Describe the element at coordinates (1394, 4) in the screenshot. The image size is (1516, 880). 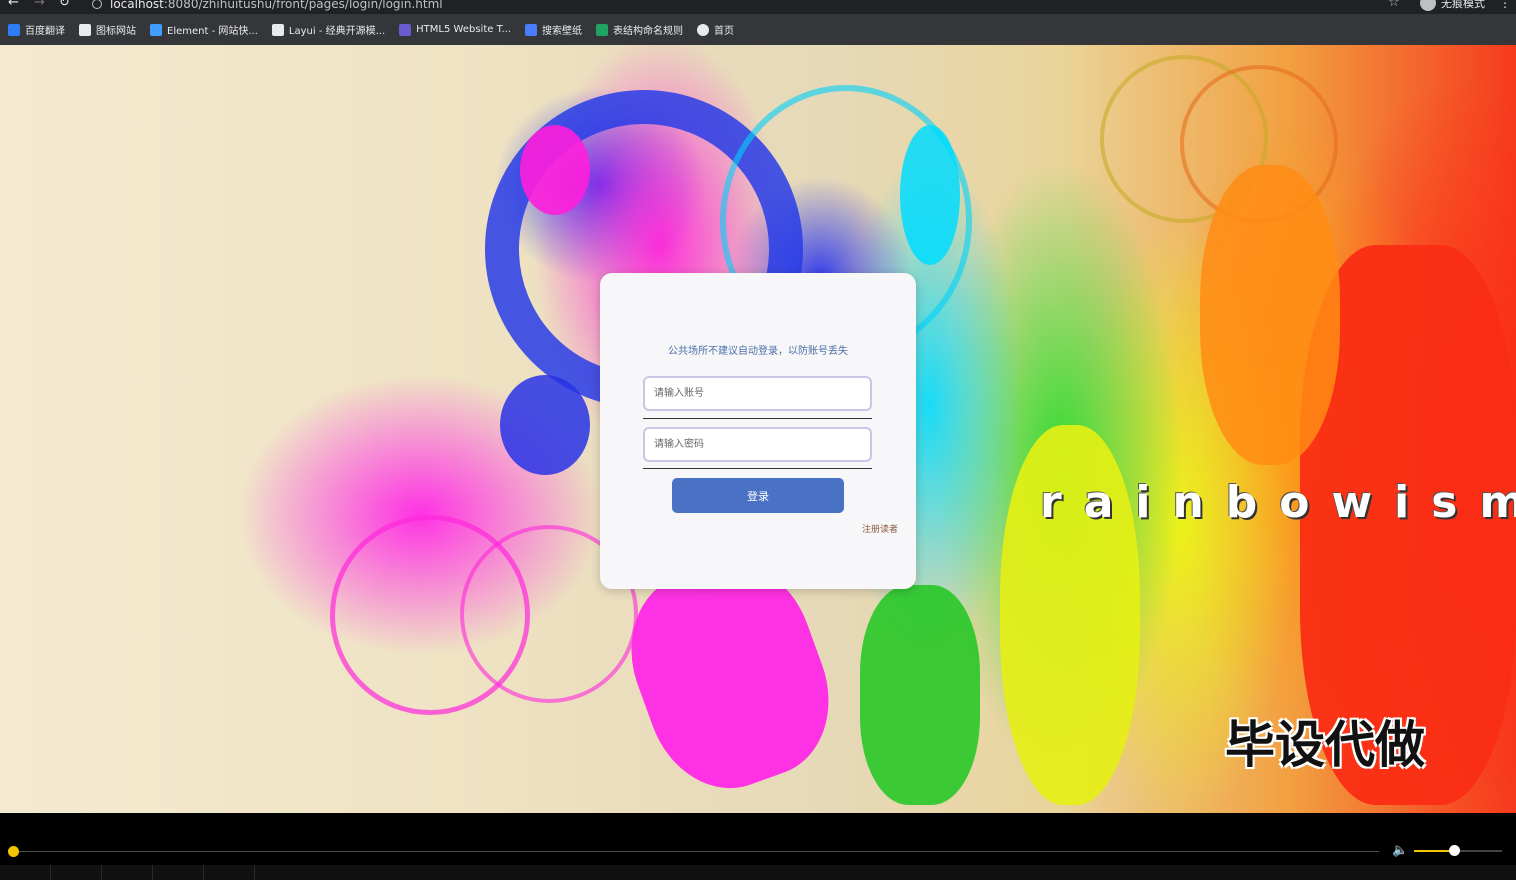
I see `bookmark-star-icon: ☆` at that location.